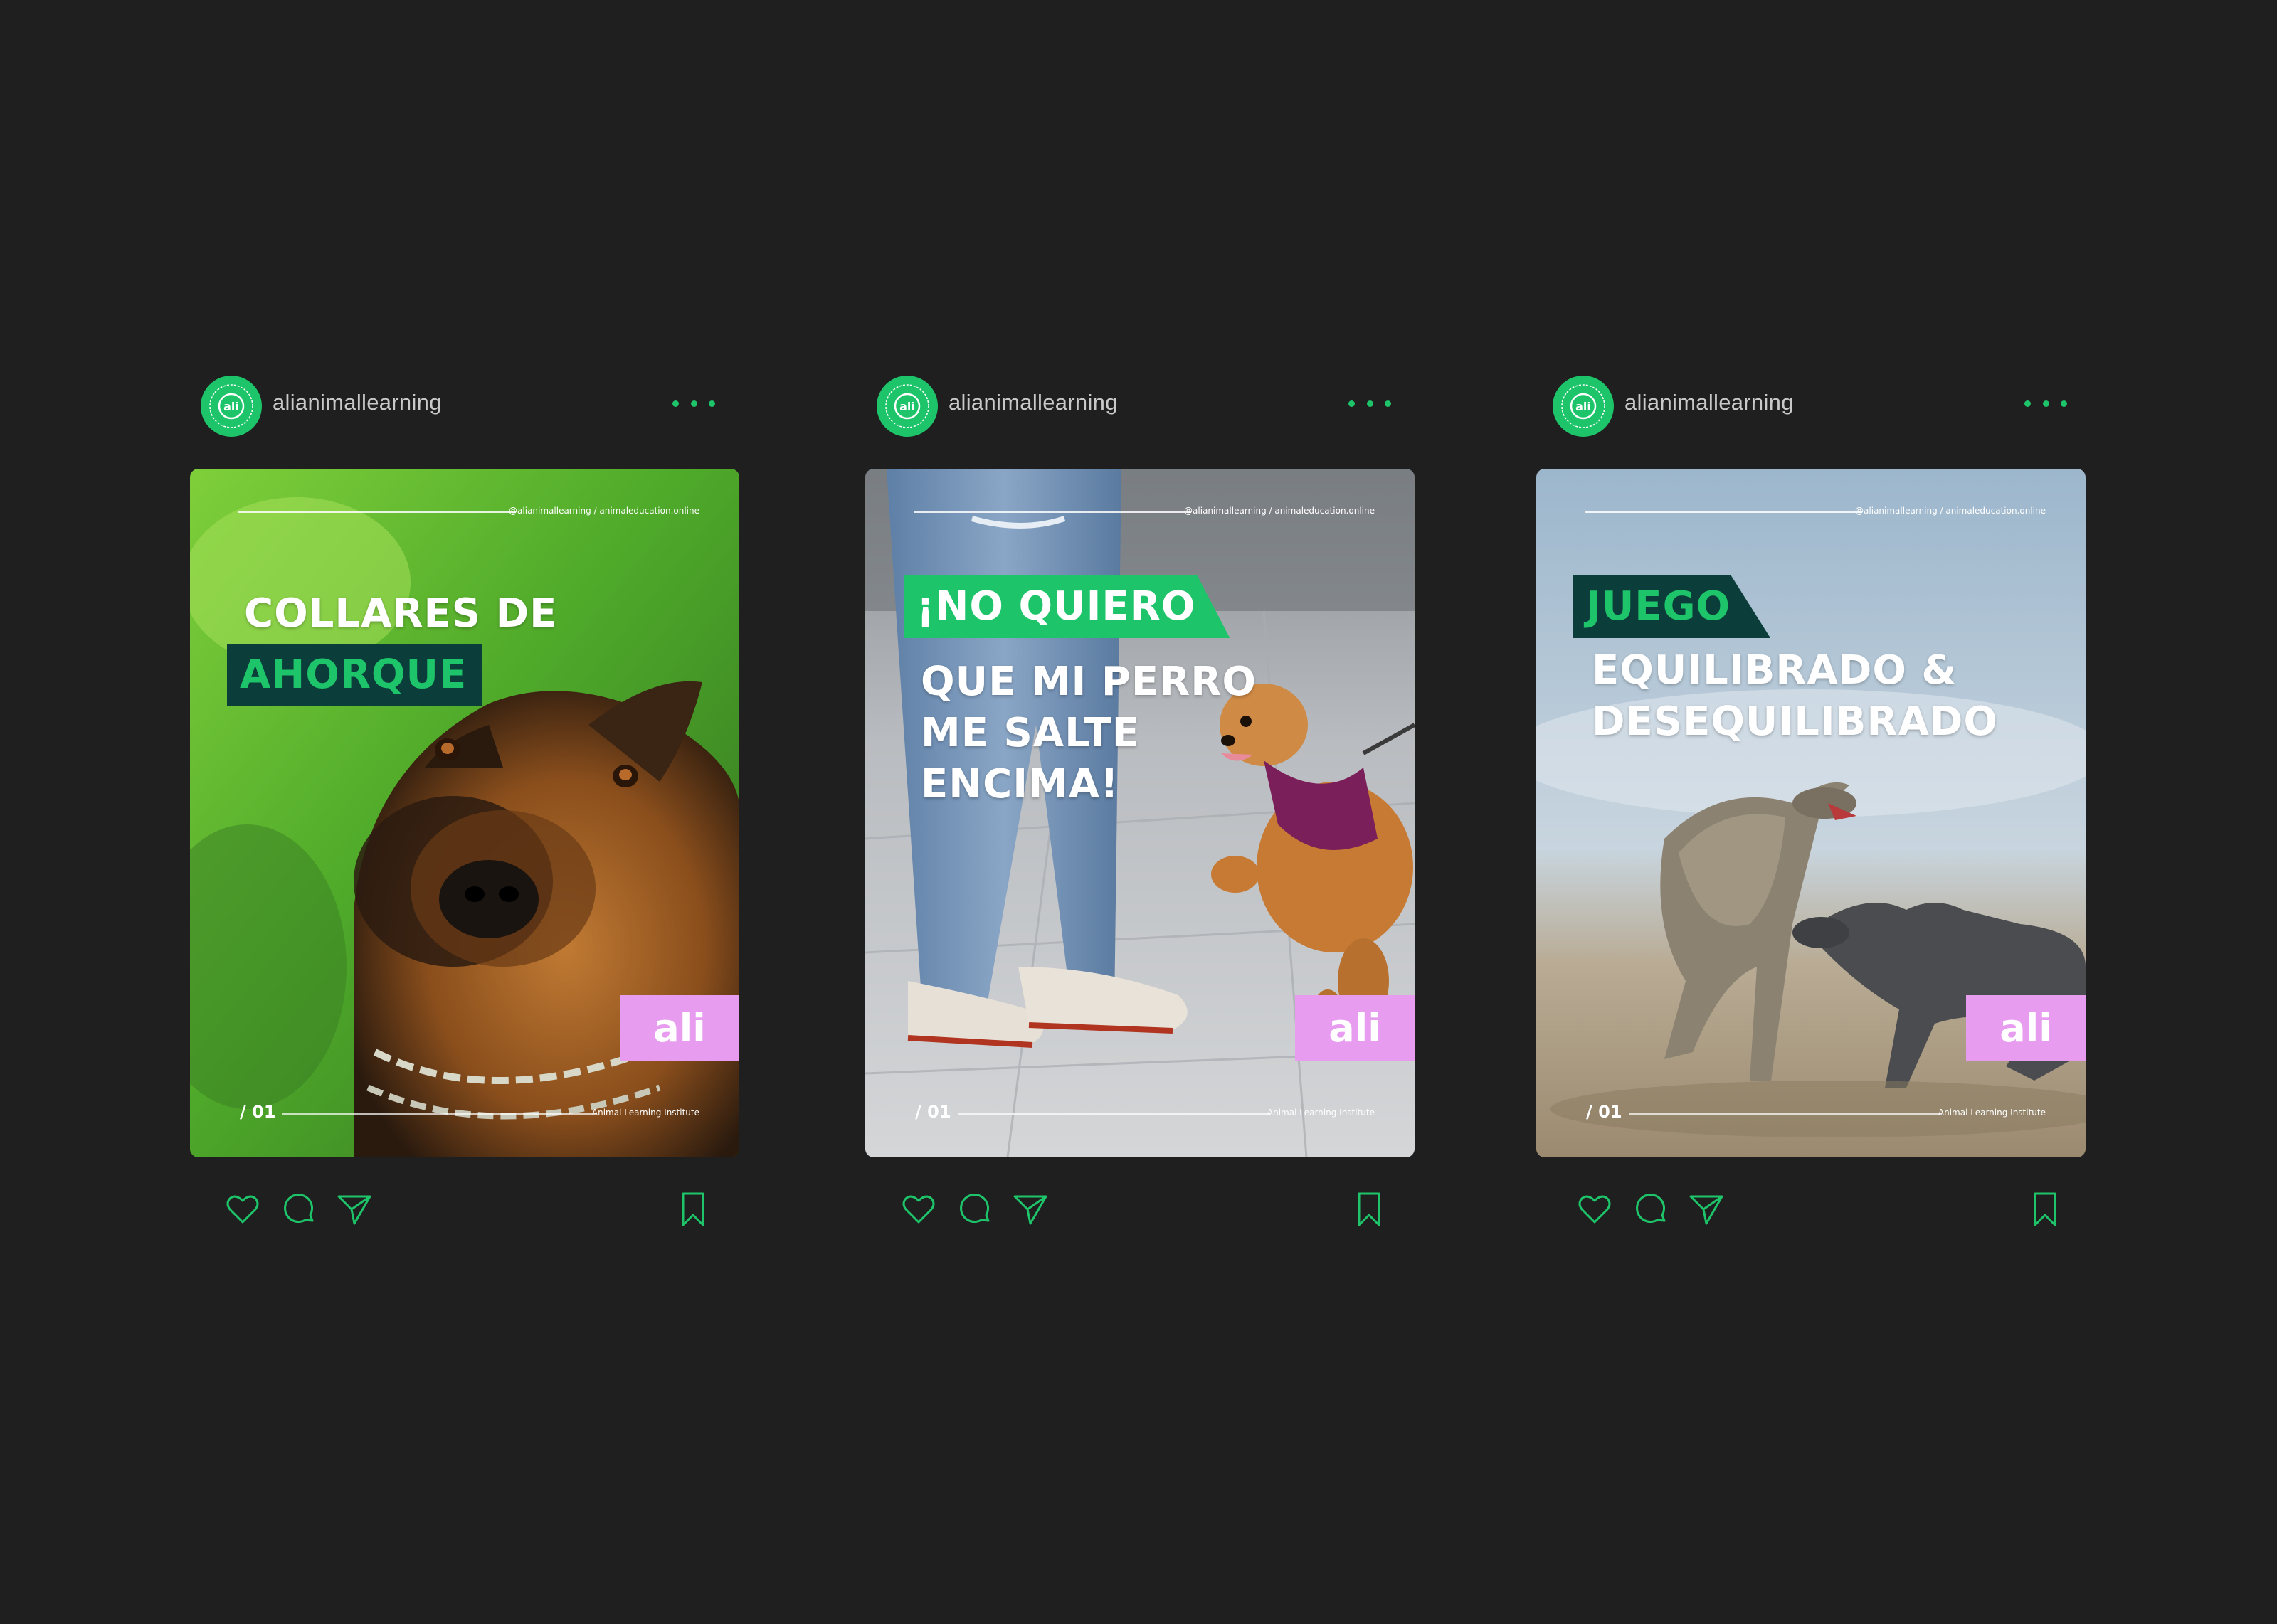  Describe the element at coordinates (1089, 682) in the screenshot. I see `headline-line: QUE MI PERRO` at that location.